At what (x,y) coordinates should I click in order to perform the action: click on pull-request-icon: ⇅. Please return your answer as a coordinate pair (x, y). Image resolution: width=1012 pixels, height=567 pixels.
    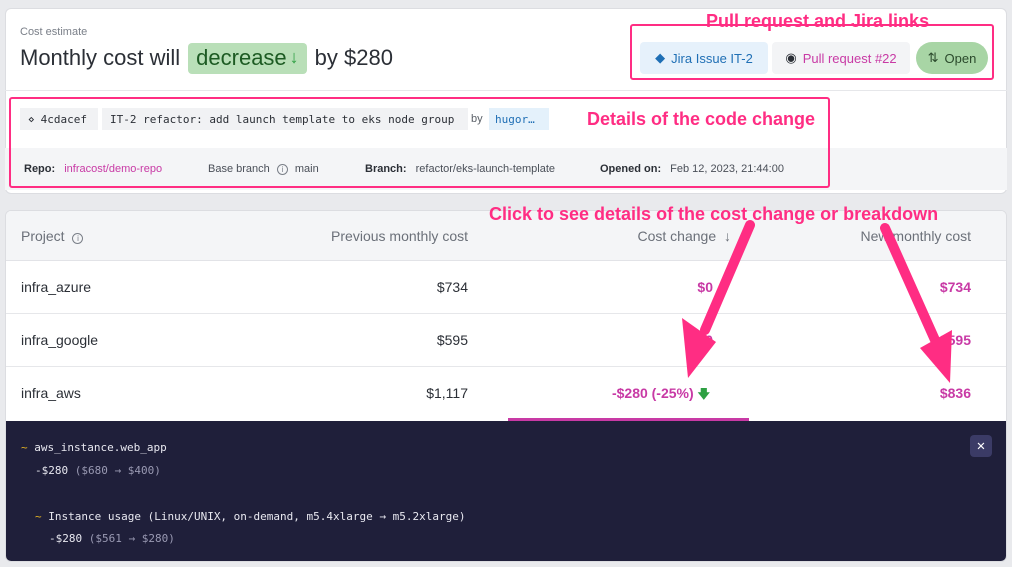
    Looking at the image, I should click on (933, 57).